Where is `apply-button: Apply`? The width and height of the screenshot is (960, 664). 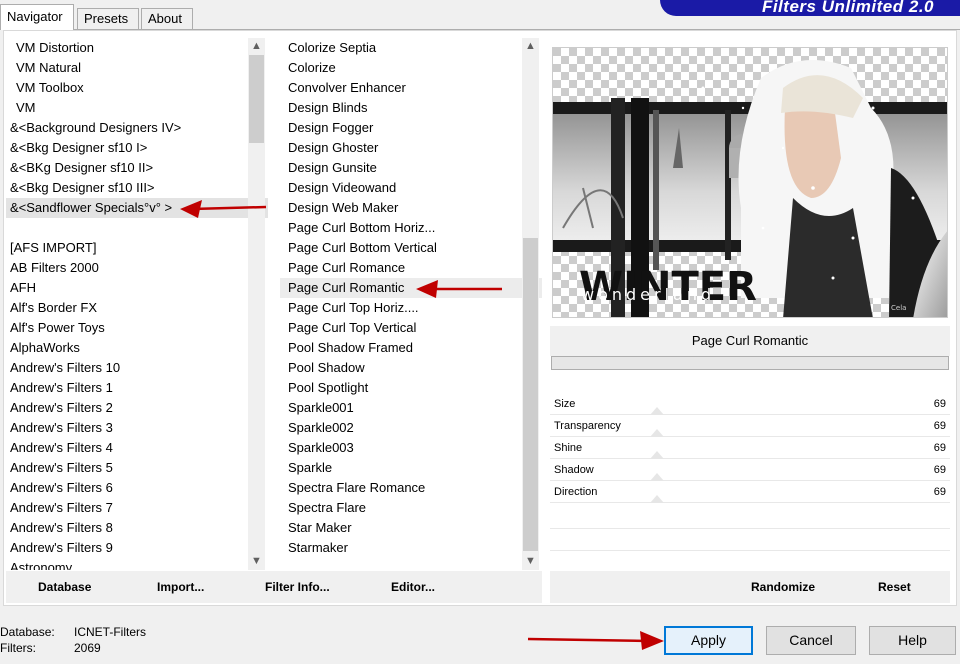
apply-button: Apply is located at coordinates (708, 640).